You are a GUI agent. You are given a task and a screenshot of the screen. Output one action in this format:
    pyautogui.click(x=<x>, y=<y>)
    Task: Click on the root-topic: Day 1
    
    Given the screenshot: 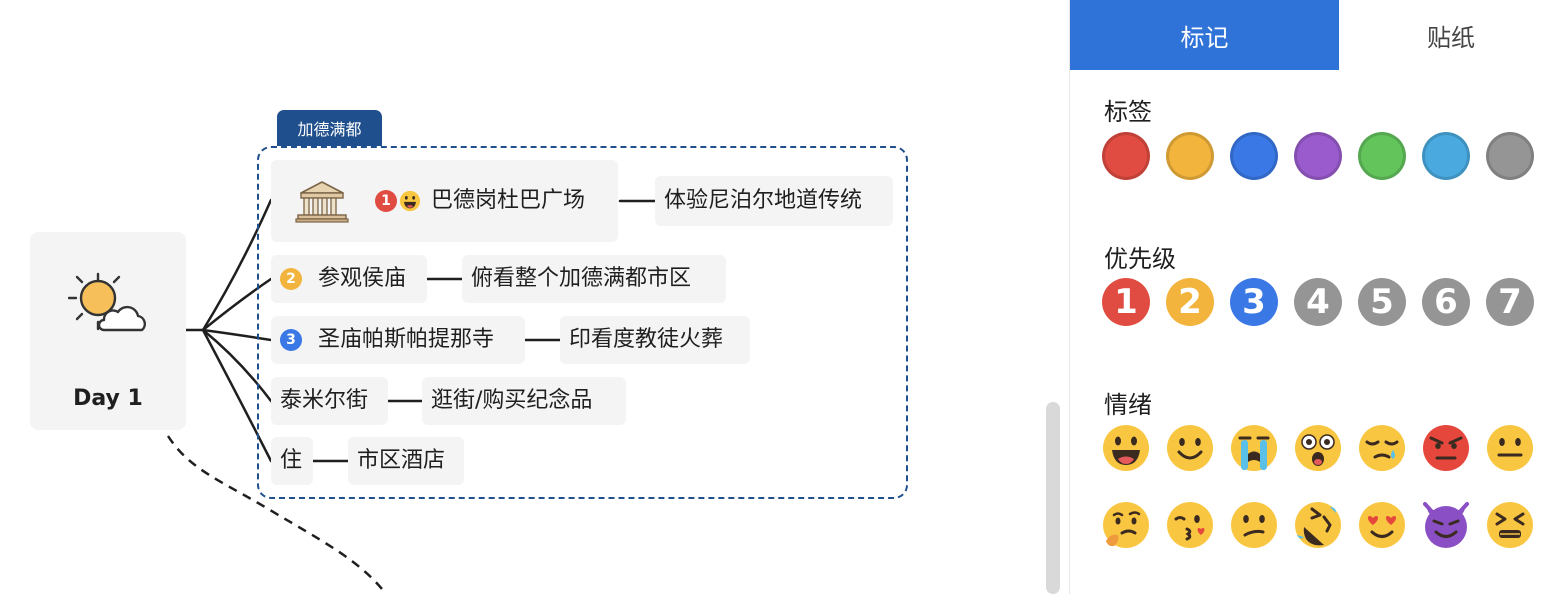 What is the action you would take?
    pyautogui.click(x=108, y=331)
    